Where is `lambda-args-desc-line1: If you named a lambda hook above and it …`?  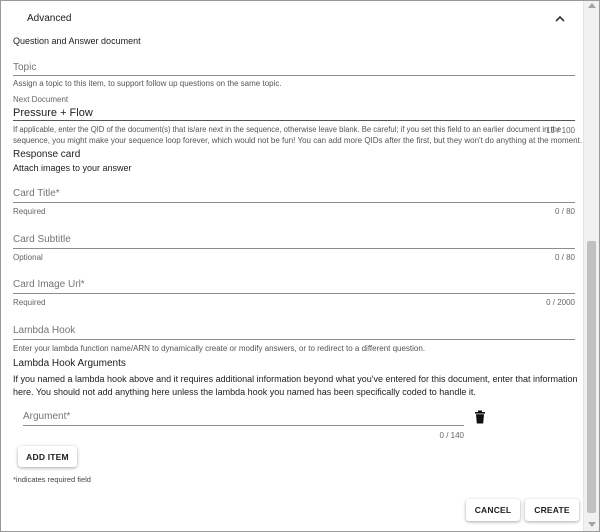 lambda-args-desc-line1: If you named a lambda hook above and it … is located at coordinates (295, 379).